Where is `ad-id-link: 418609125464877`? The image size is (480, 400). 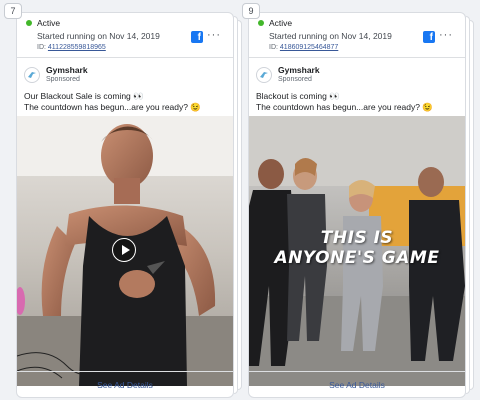
ad-id-link: 418609125464877 is located at coordinates (309, 47).